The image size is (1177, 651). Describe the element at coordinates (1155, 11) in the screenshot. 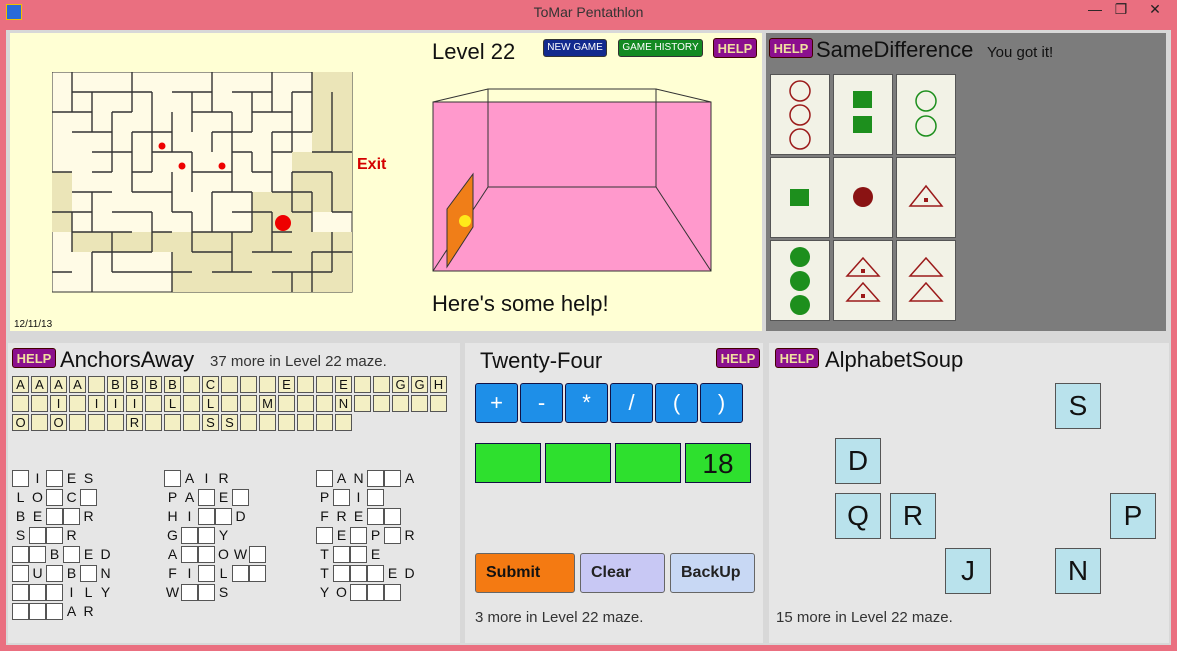

I see `close-button: ✕` at that location.